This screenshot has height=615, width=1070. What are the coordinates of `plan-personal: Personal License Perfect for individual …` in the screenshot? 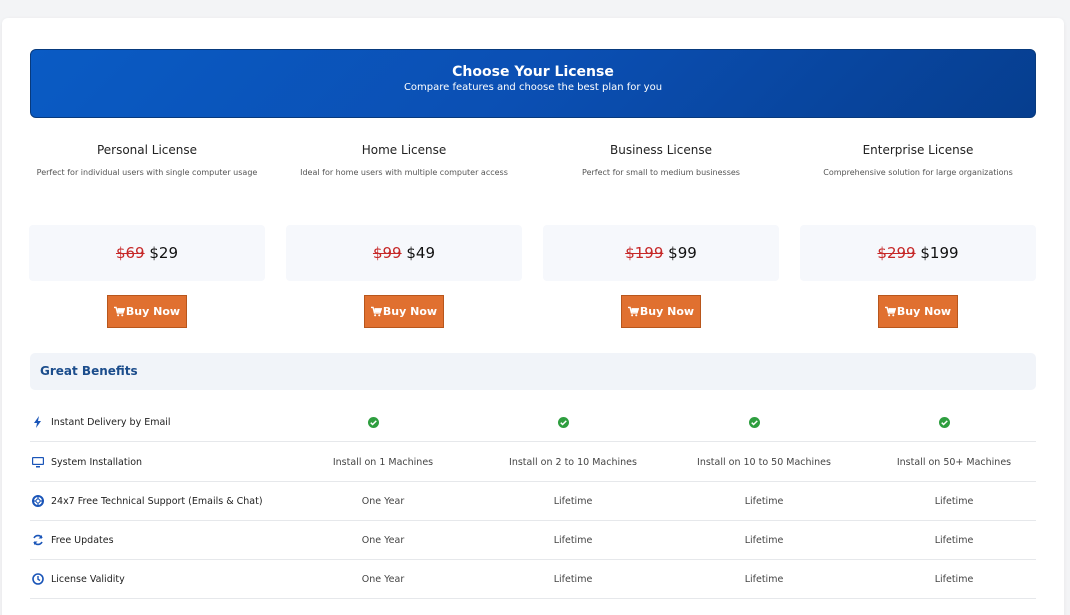 It's located at (147, 157).